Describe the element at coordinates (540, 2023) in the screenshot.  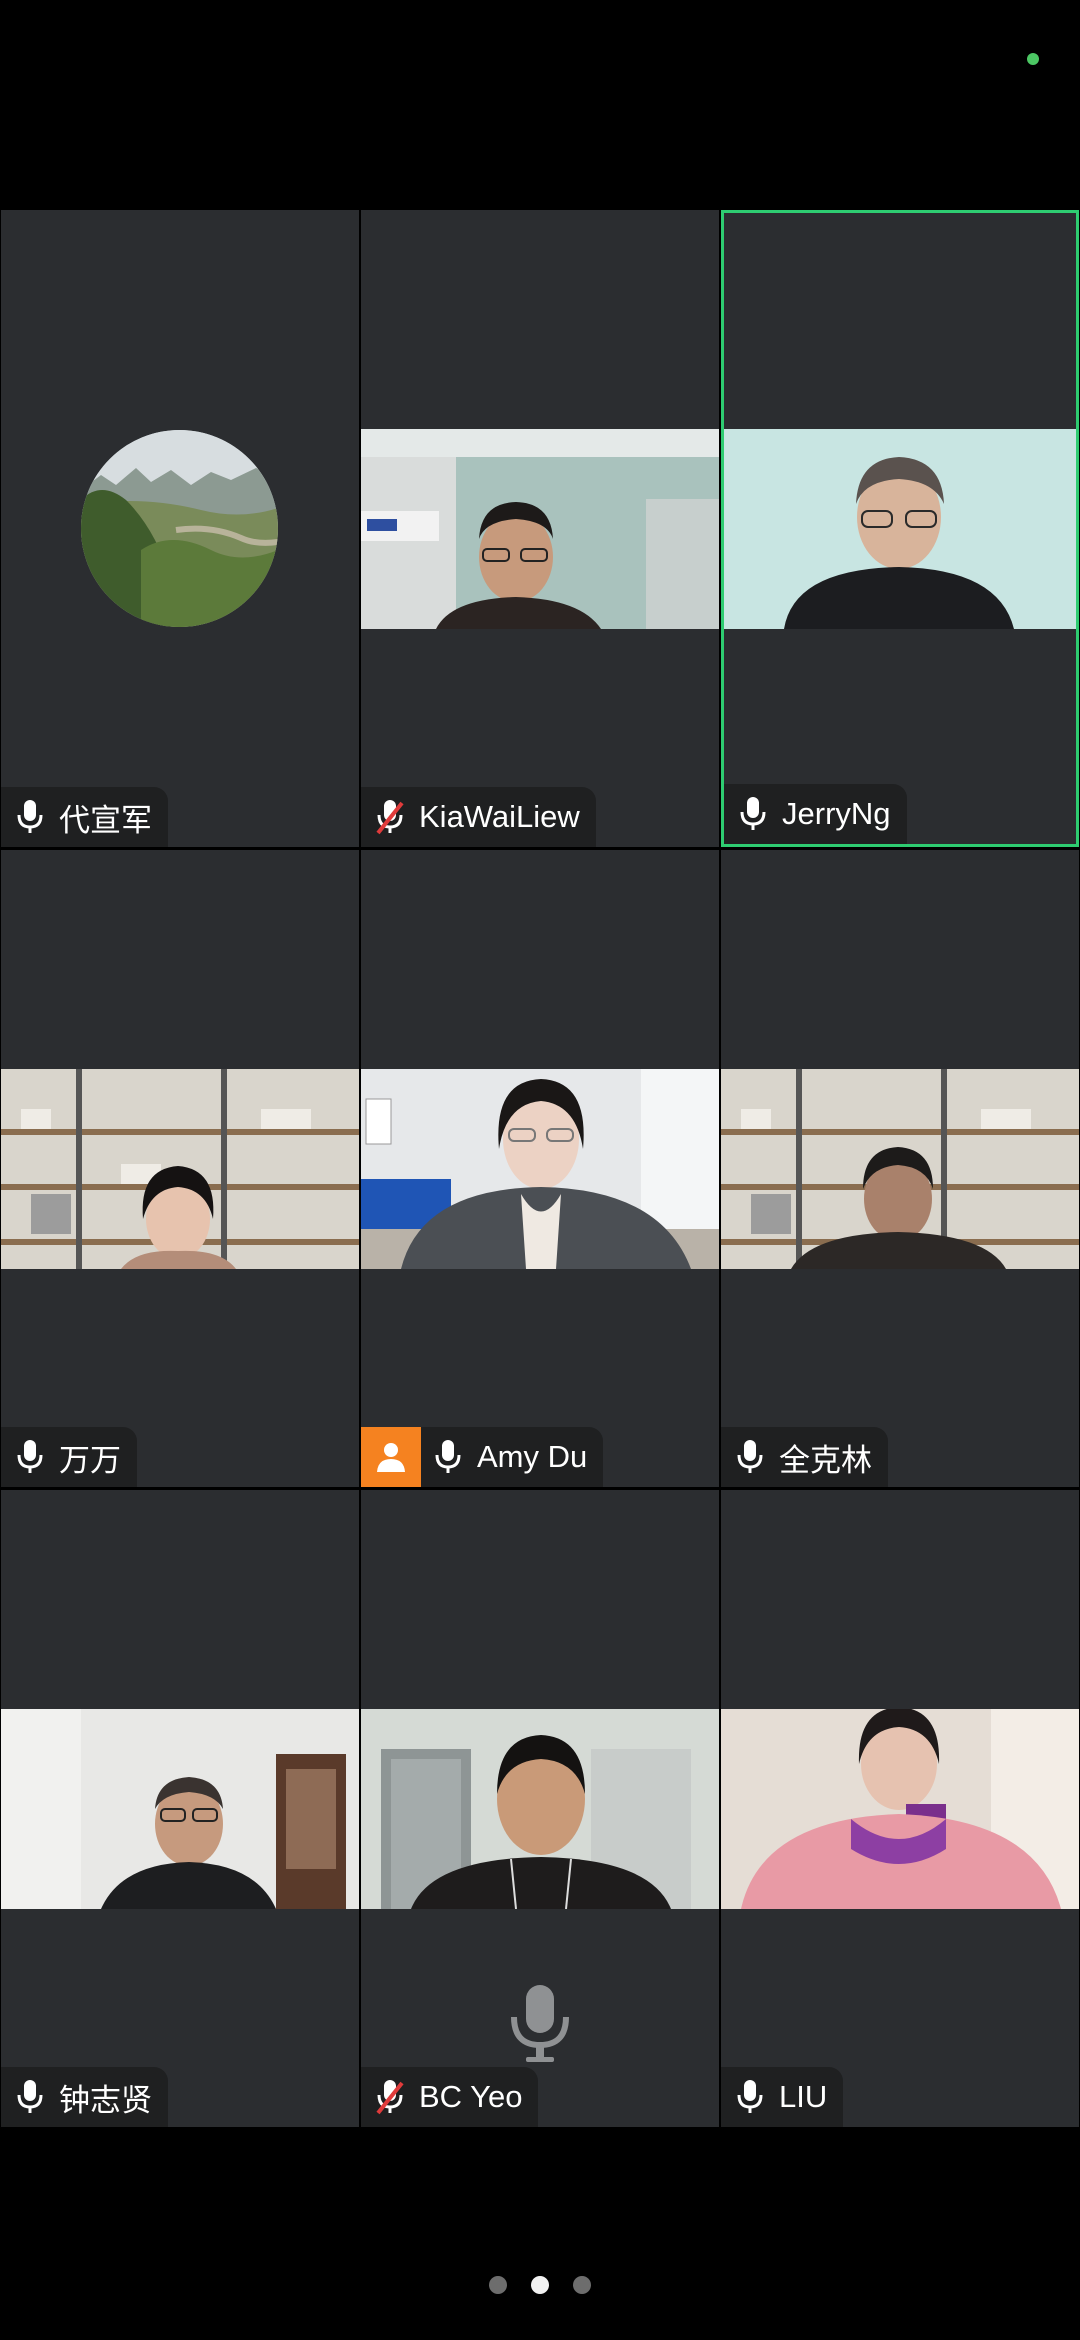
I see `speaking-microphone-icon` at that location.